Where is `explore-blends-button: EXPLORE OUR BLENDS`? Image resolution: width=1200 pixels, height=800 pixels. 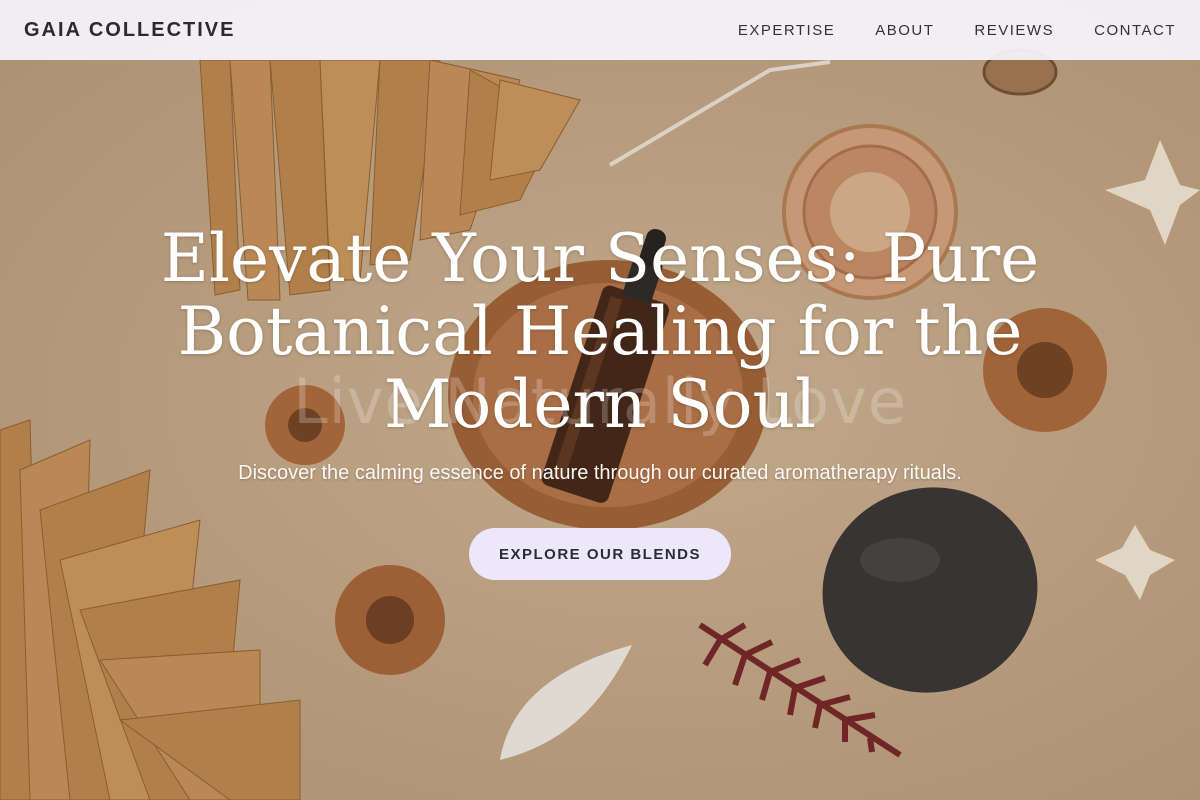 explore-blends-button: EXPLORE OUR BLENDS is located at coordinates (600, 554).